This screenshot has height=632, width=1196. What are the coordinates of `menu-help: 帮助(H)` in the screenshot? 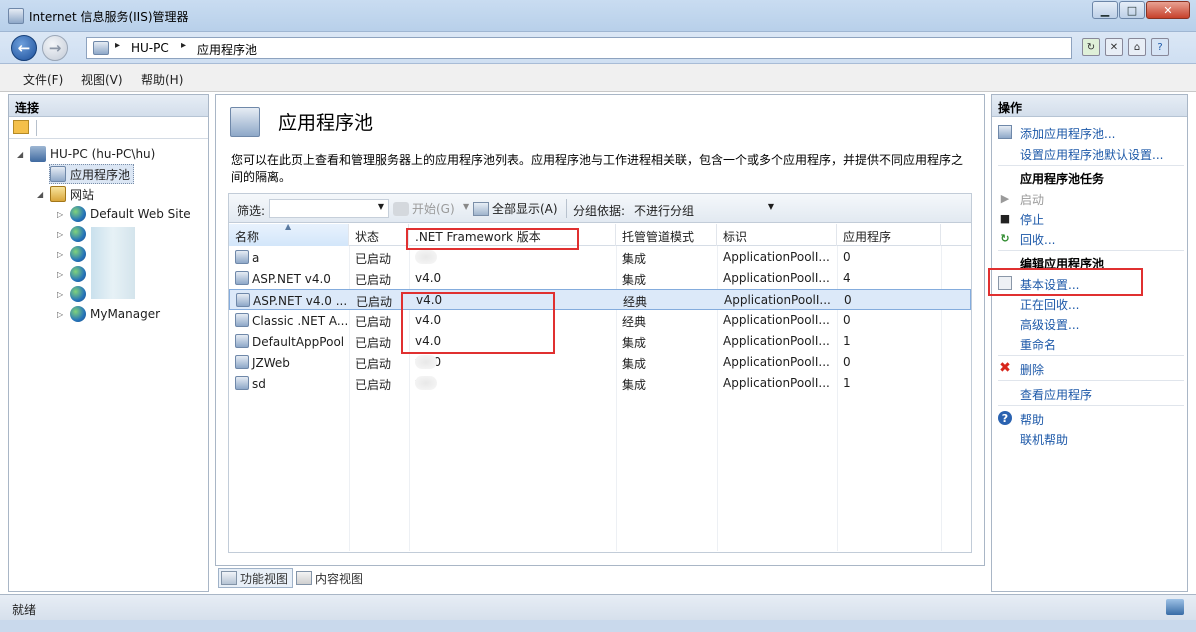 It's located at (162, 79).